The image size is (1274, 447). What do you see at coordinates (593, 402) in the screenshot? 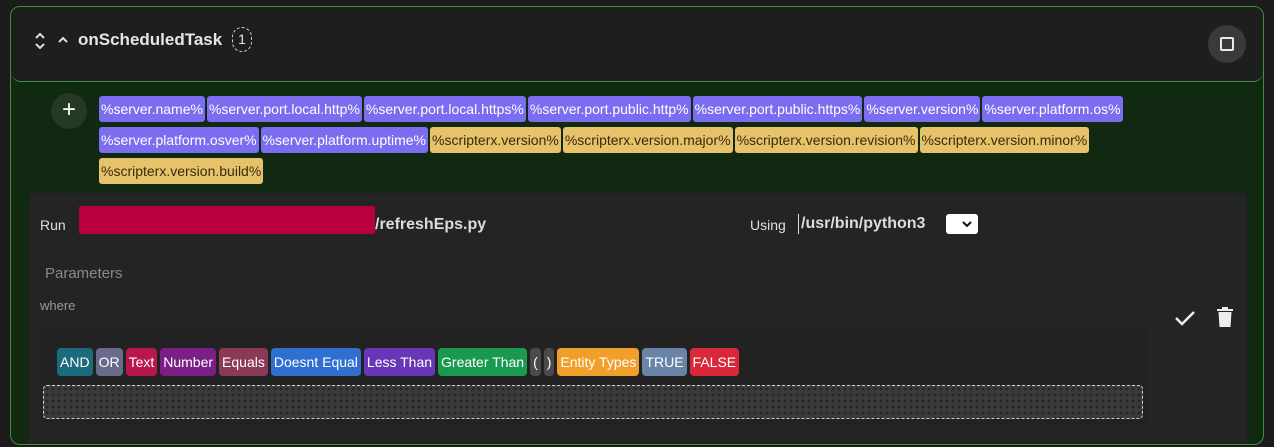
I see `condition-dropzone` at bounding box center [593, 402].